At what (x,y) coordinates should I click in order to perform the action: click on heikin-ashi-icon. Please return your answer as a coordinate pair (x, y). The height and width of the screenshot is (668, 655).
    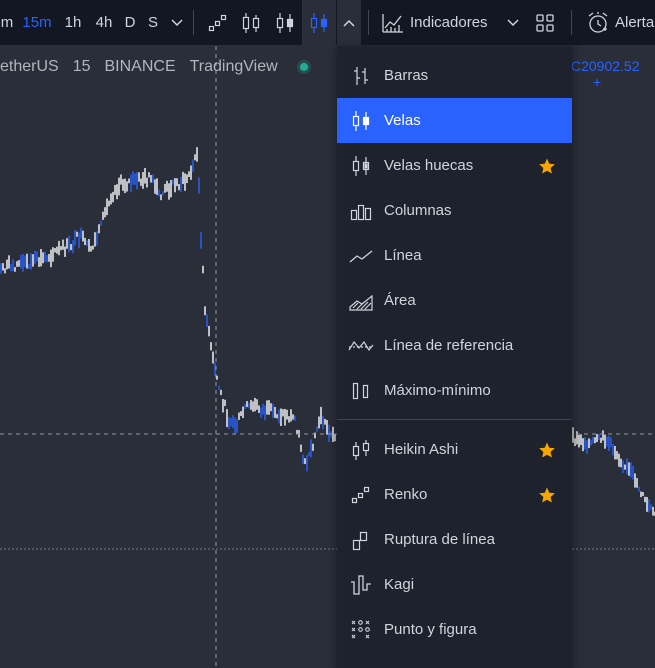
    Looking at the image, I should click on (360, 450).